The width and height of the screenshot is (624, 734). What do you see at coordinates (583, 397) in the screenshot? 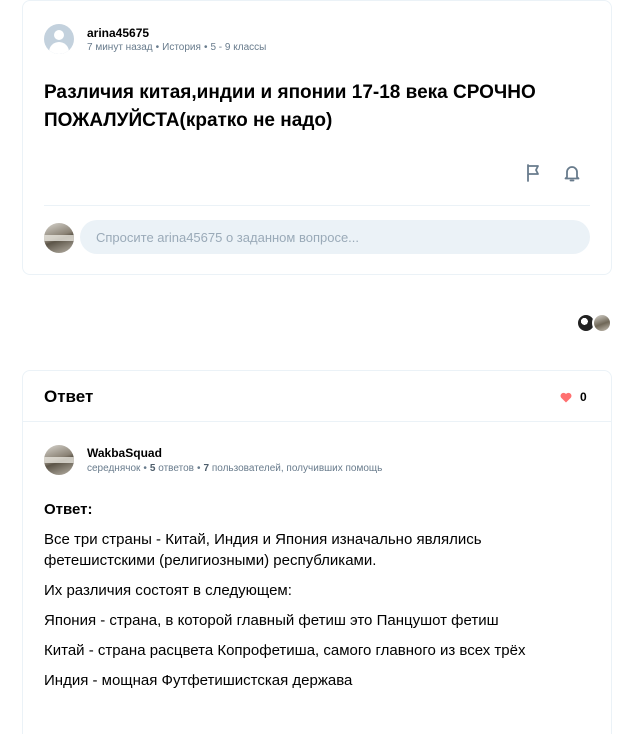
I see `like-count: 0` at bounding box center [583, 397].